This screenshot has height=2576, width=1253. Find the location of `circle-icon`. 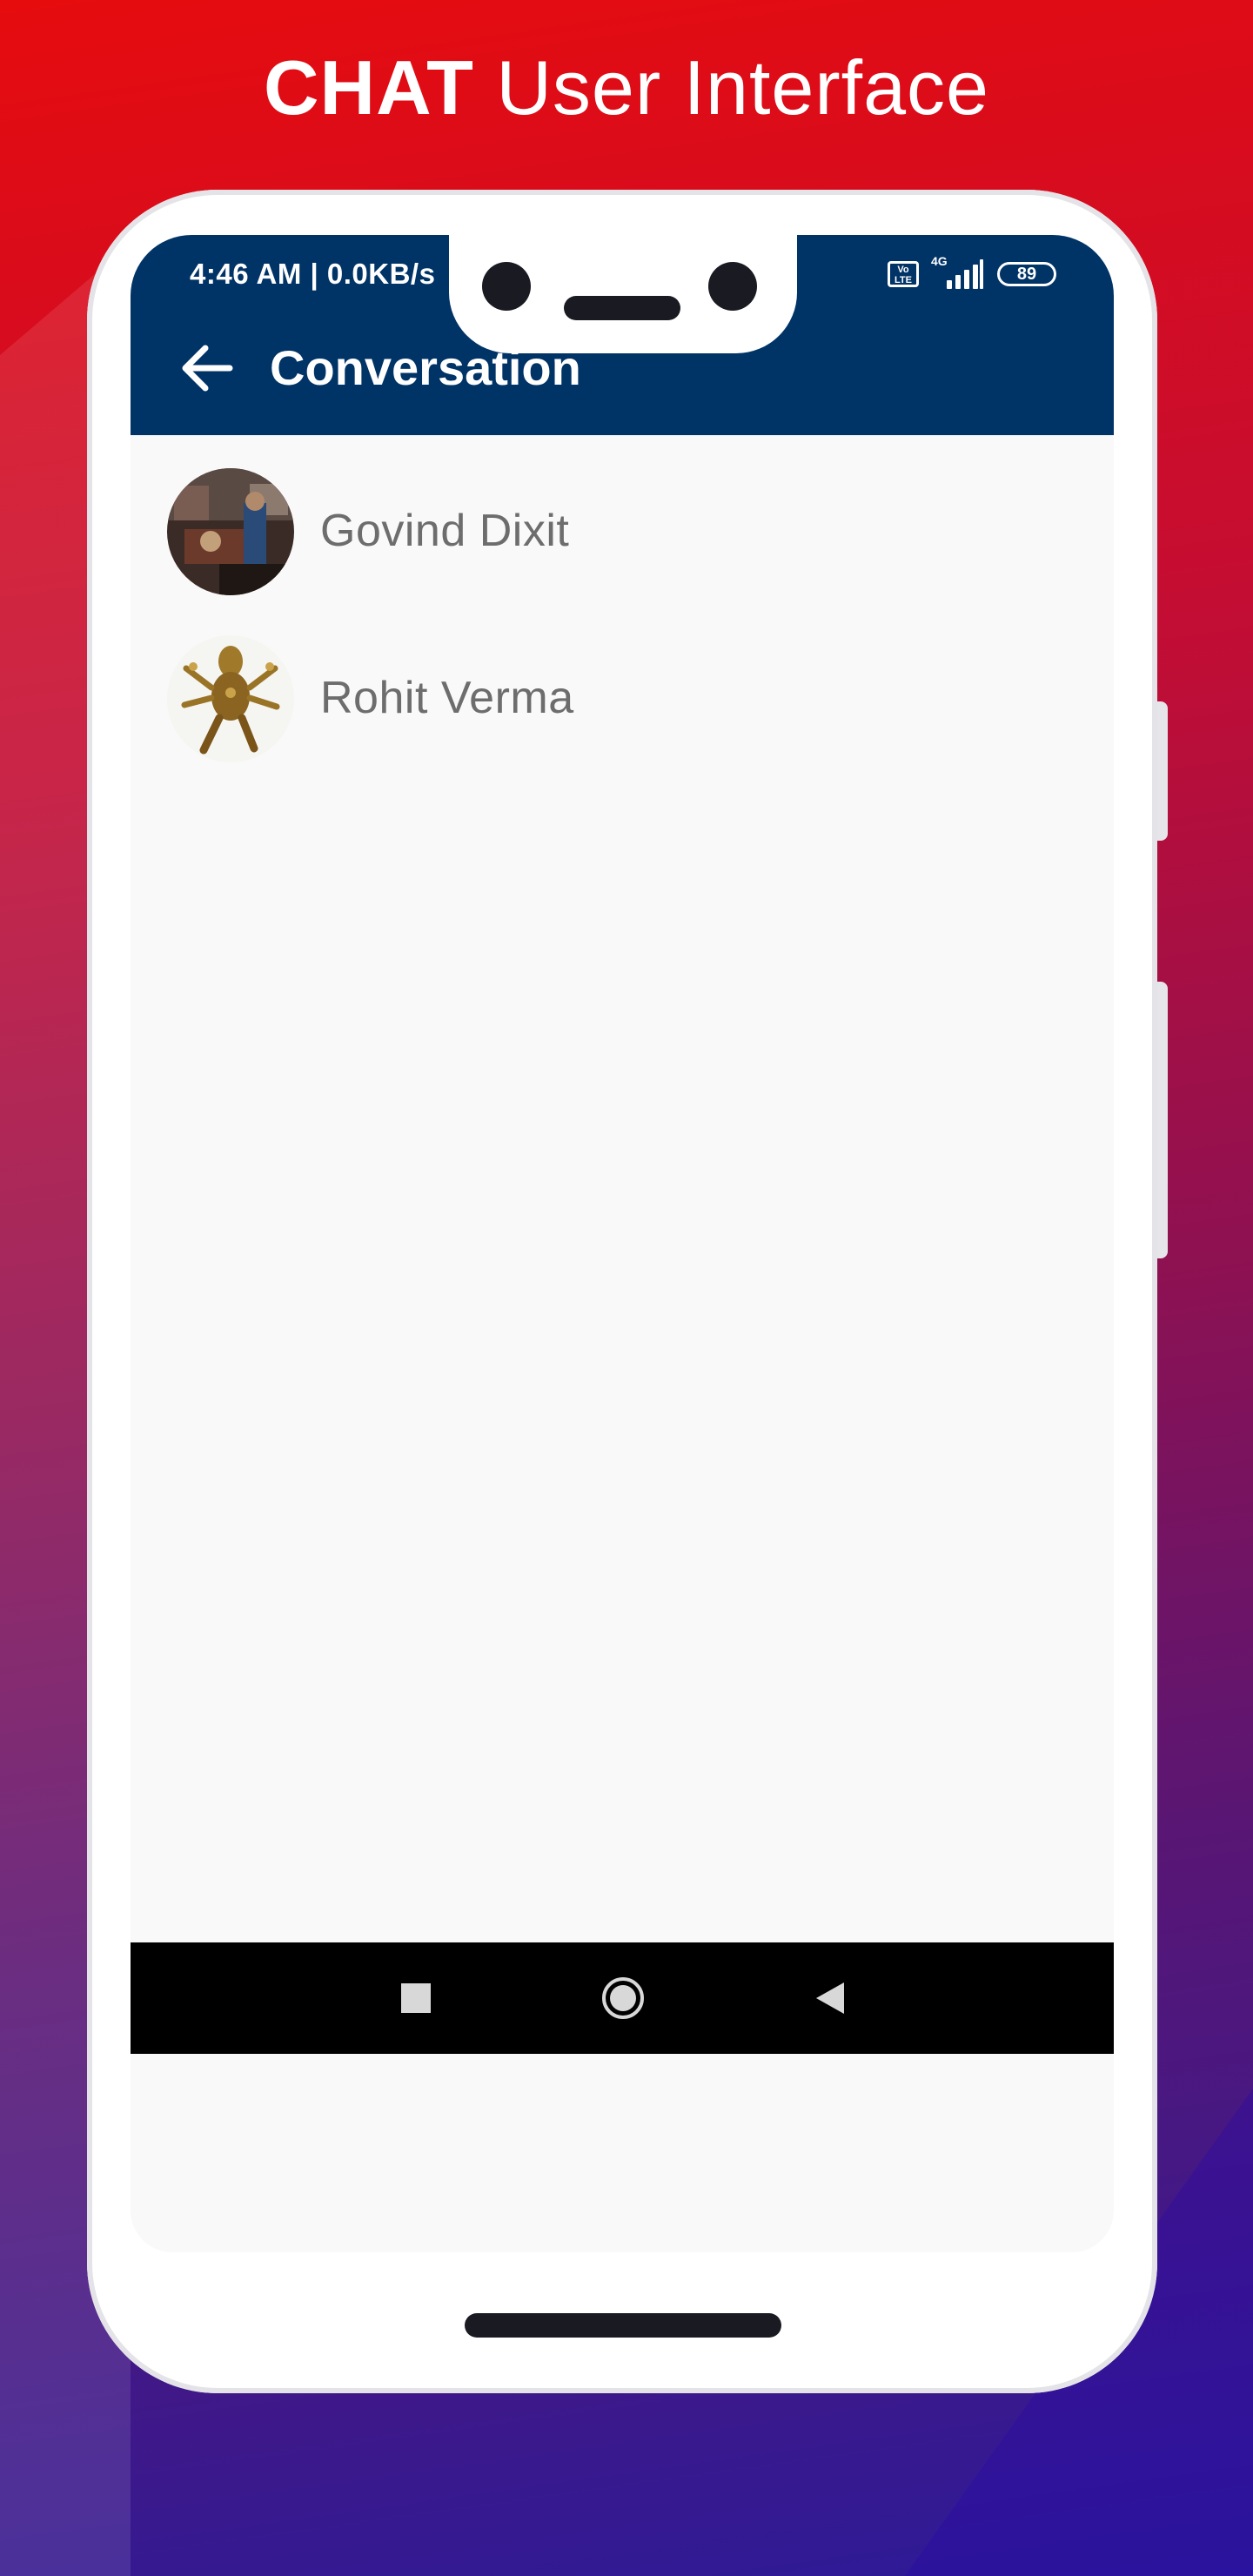

circle-icon is located at coordinates (623, 1998).